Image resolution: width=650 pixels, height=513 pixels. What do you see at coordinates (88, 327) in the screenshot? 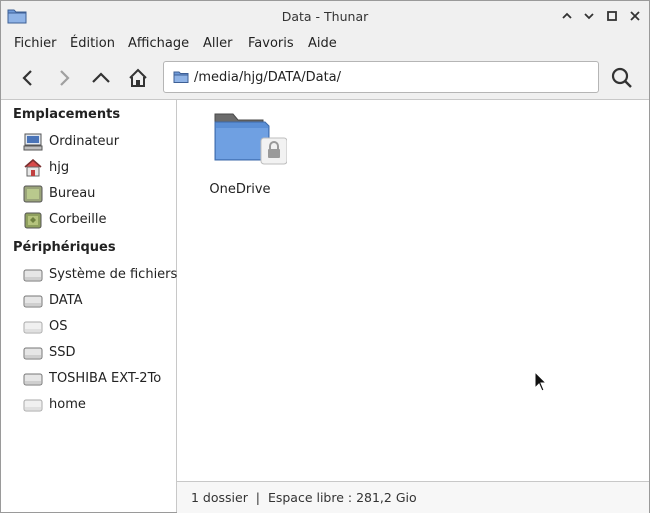
I see `sidebar-item-os: OS` at bounding box center [88, 327].